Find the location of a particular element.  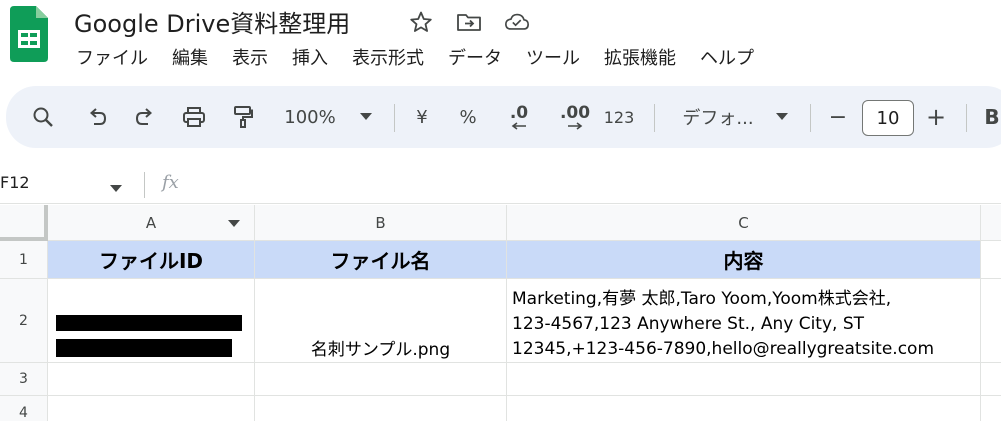

column-label: C is located at coordinates (743, 222).